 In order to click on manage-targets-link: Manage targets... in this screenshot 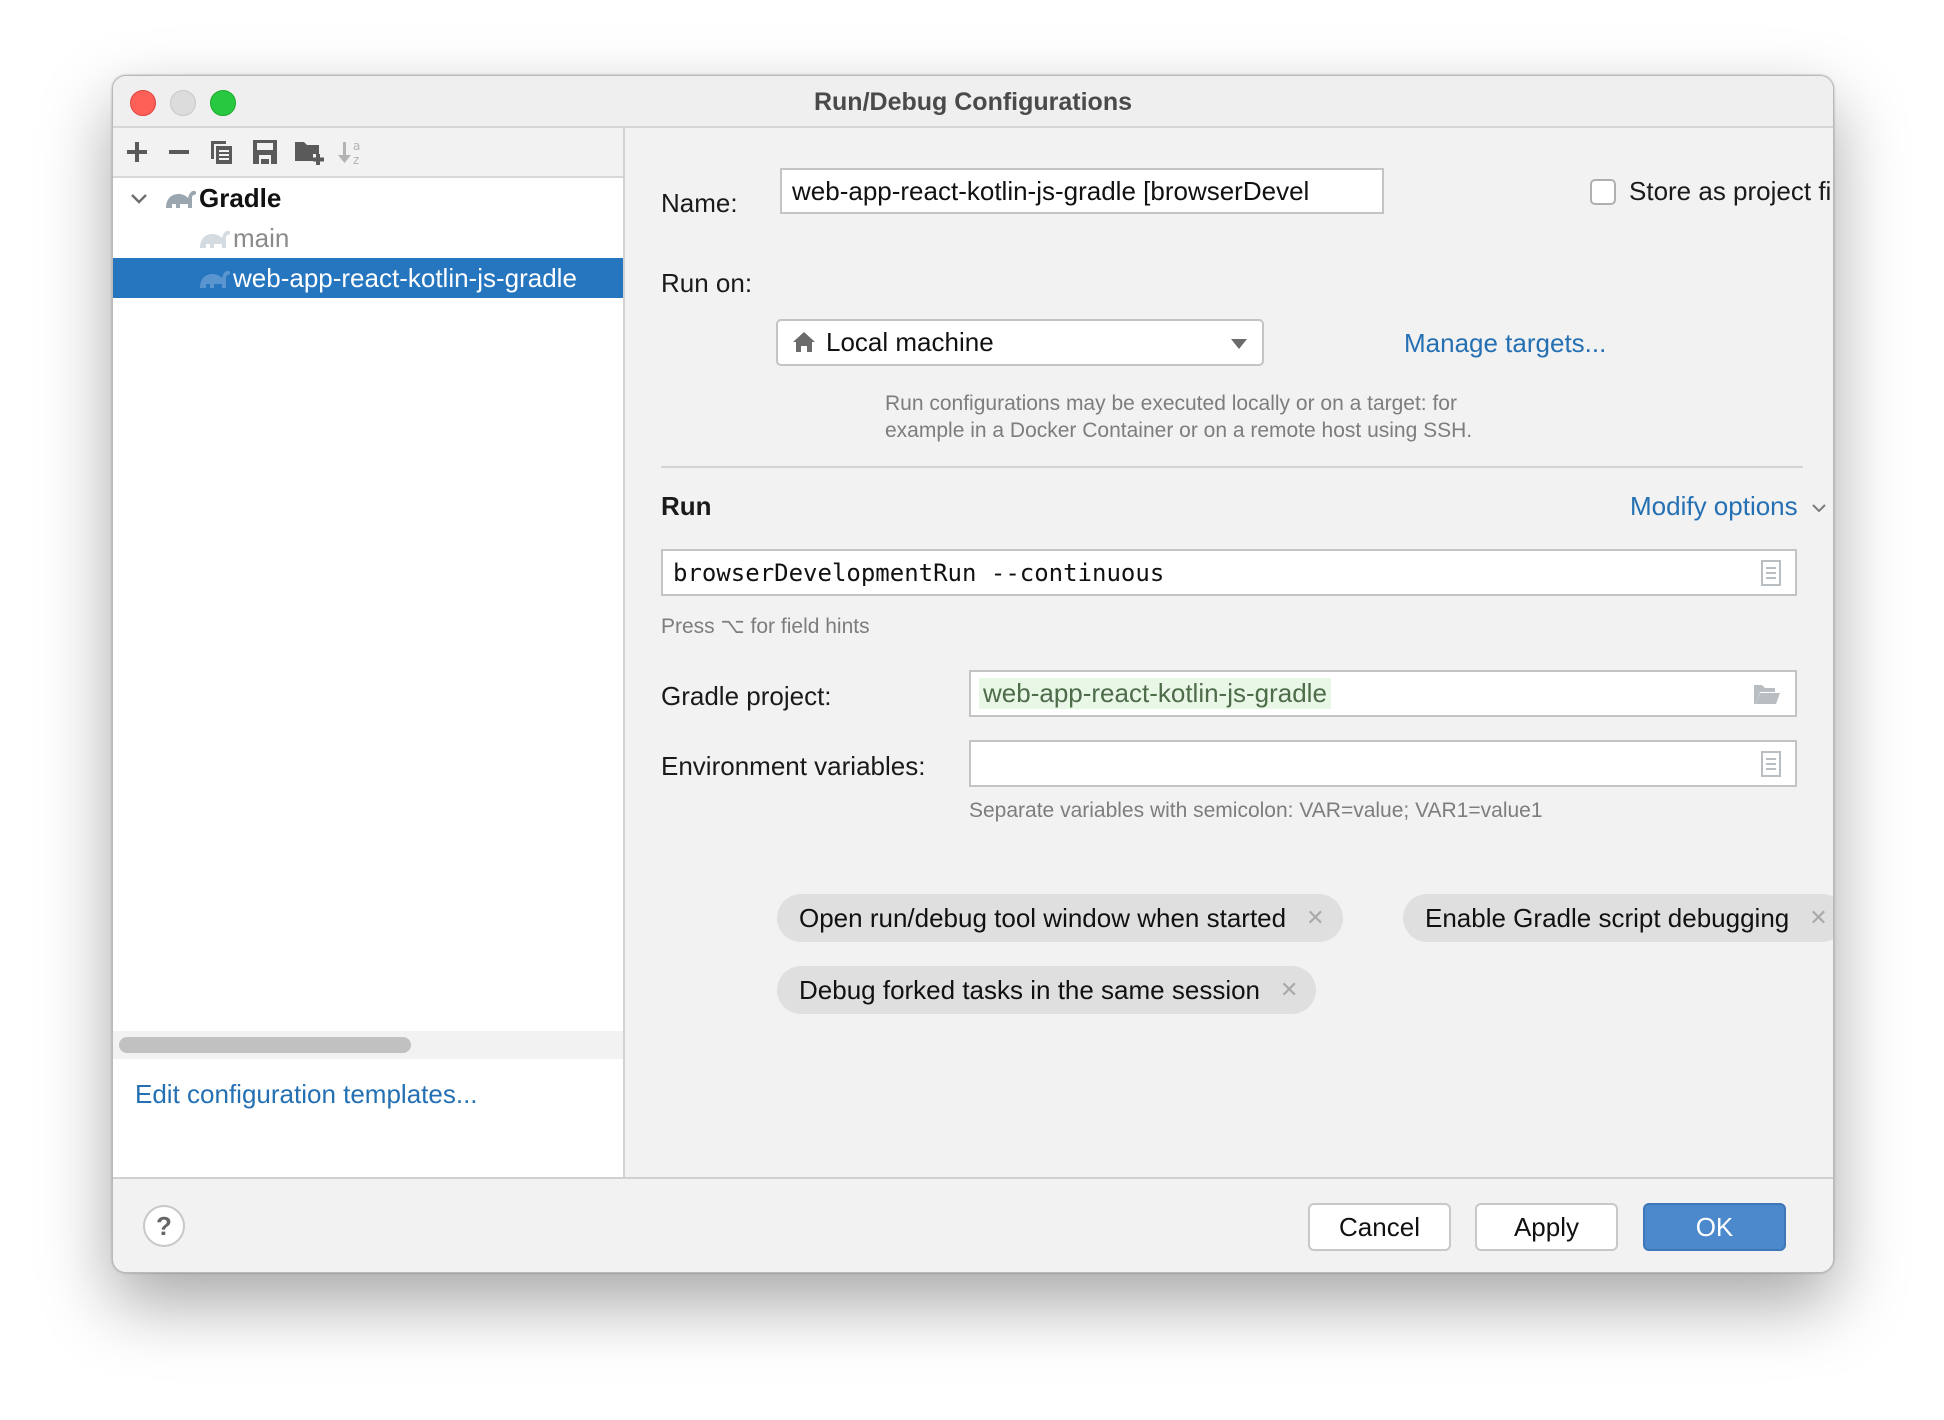, I will do `click(1505, 343)`.